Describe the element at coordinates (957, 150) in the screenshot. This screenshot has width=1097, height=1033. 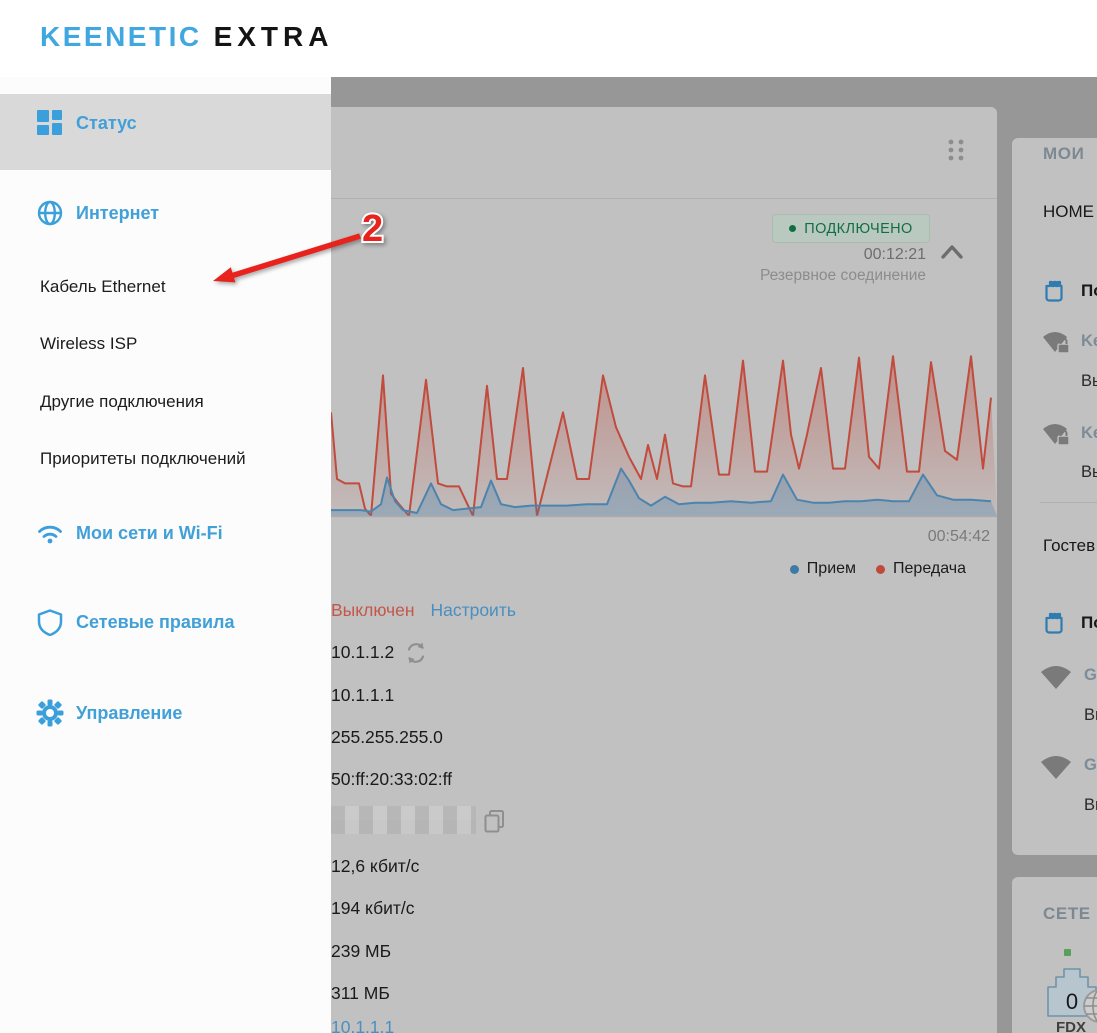
I see `drag-handle-icon` at that location.